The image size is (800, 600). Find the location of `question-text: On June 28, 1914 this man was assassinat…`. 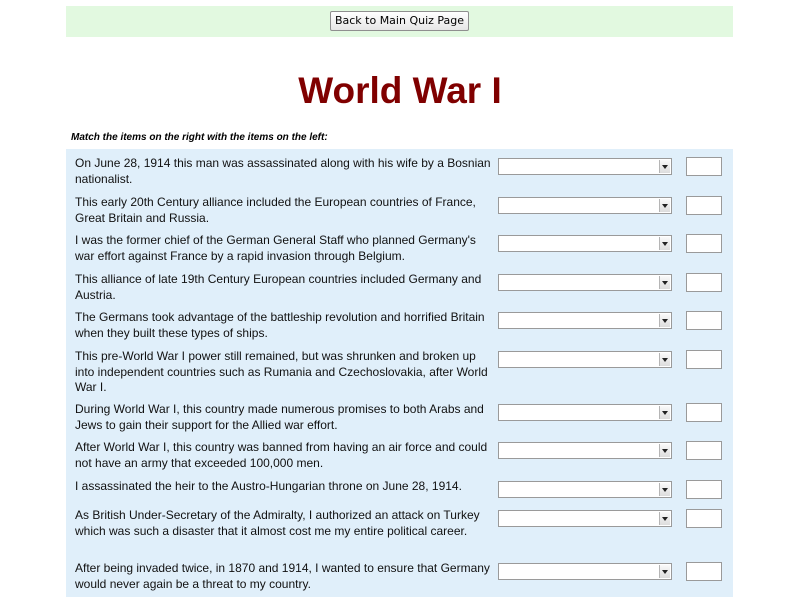

question-text: On June 28, 1914 this man was assassinat… is located at coordinates (283, 171).